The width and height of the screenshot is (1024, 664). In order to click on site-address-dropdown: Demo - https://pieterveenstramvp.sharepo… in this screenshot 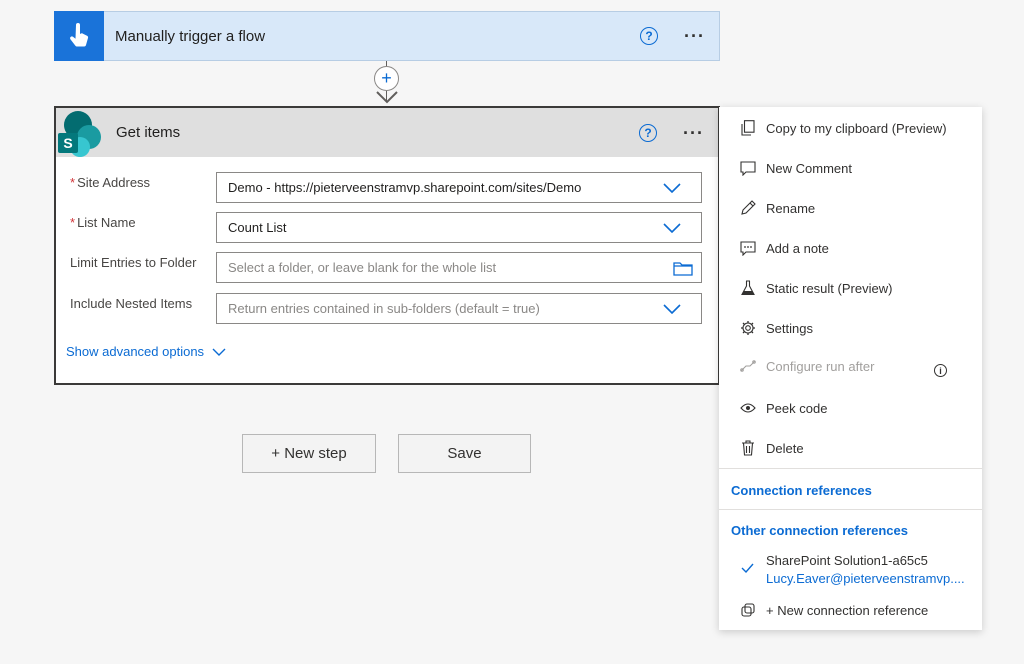, I will do `click(459, 187)`.